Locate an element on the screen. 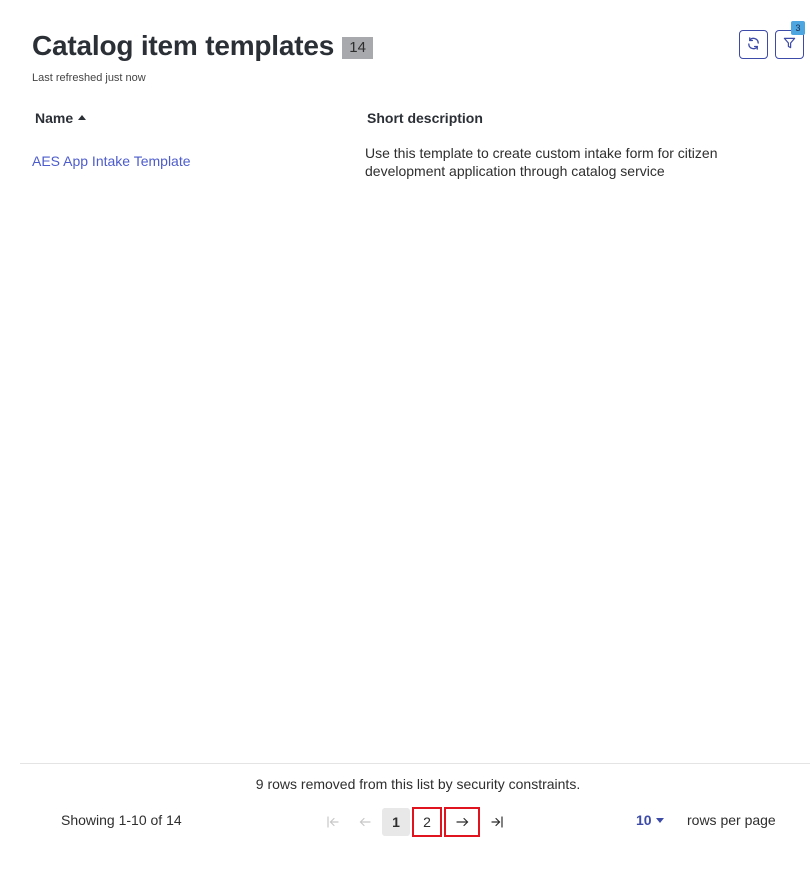 The width and height of the screenshot is (810, 874). last-page-button is located at coordinates (497, 822).